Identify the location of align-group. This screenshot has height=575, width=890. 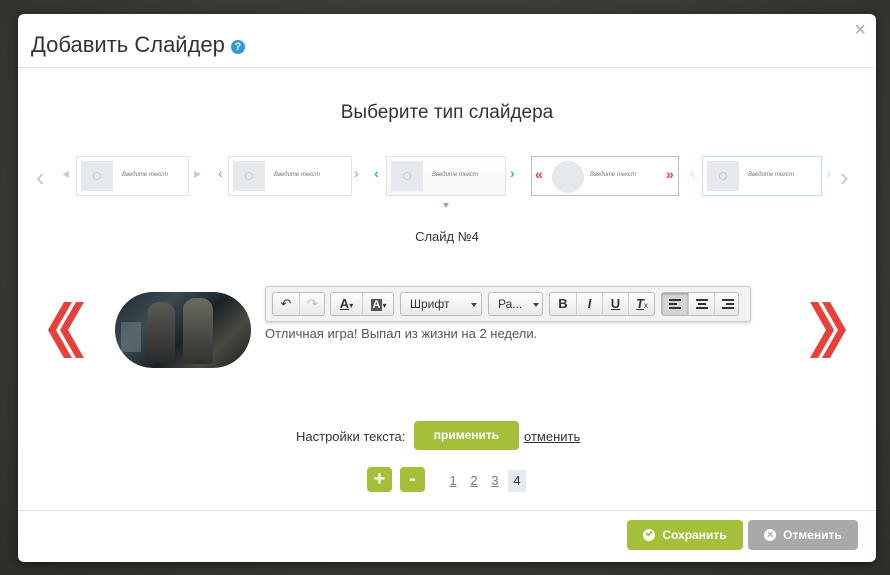
(700, 304).